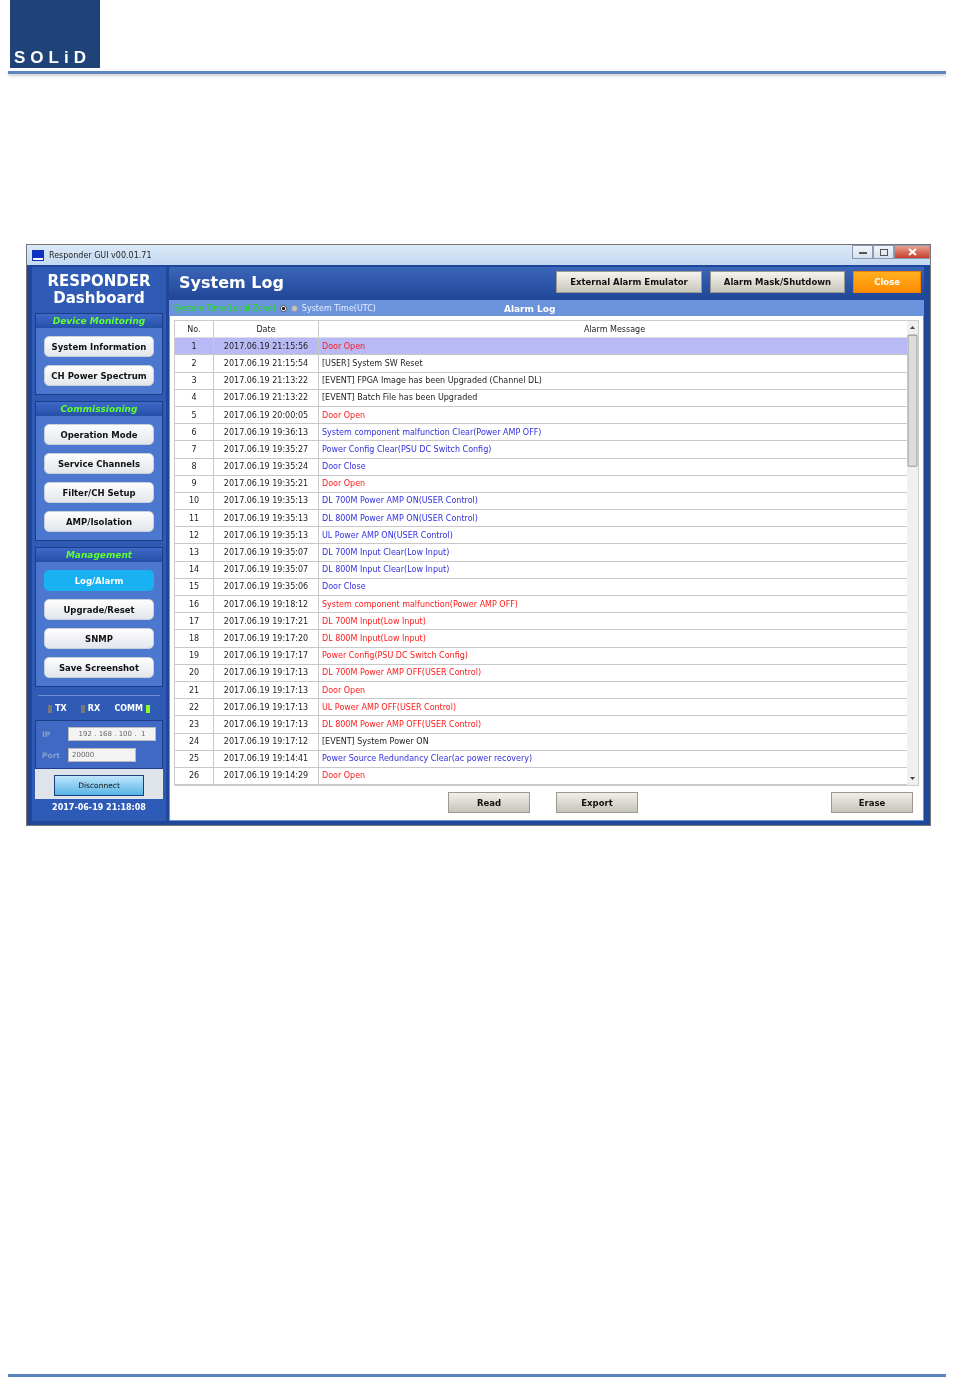  Describe the element at coordinates (541, 415) in the screenshot. I see `table-row: 5 2017.06.19 20:00:05 Door Open` at that location.